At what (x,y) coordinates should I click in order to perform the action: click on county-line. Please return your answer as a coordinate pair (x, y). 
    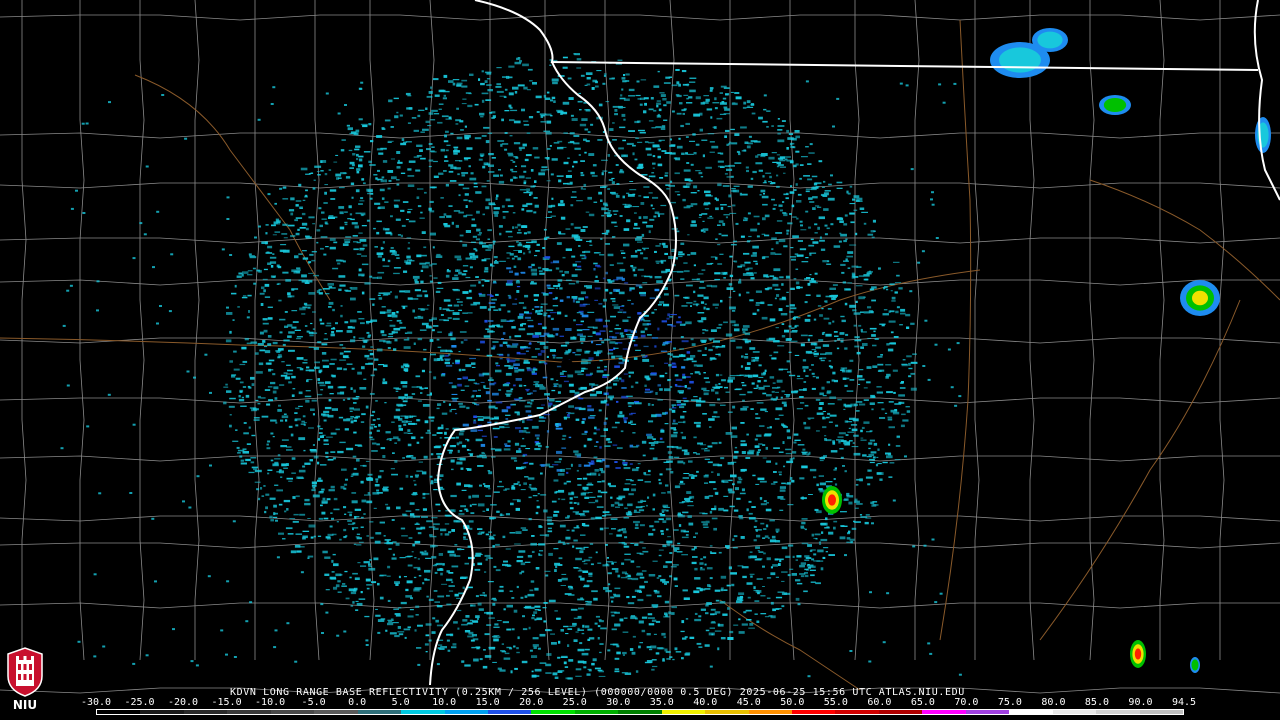
    Looking at the image, I should click on (24, 330).